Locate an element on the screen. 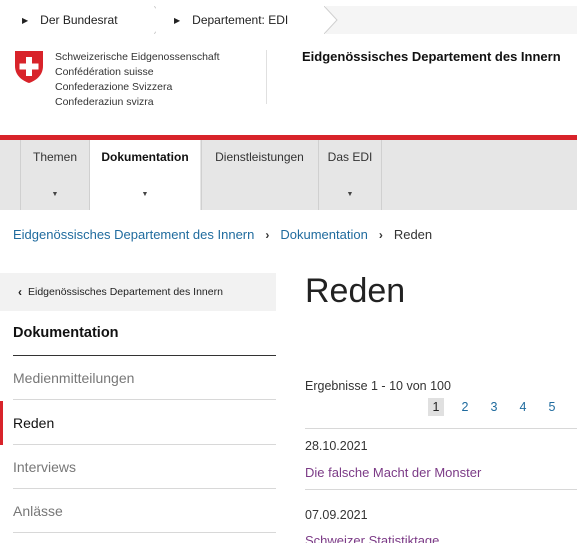  top-tabs: ▶ Der Bundesrat ▶ Departement: EDI is located at coordinates (288, 20).